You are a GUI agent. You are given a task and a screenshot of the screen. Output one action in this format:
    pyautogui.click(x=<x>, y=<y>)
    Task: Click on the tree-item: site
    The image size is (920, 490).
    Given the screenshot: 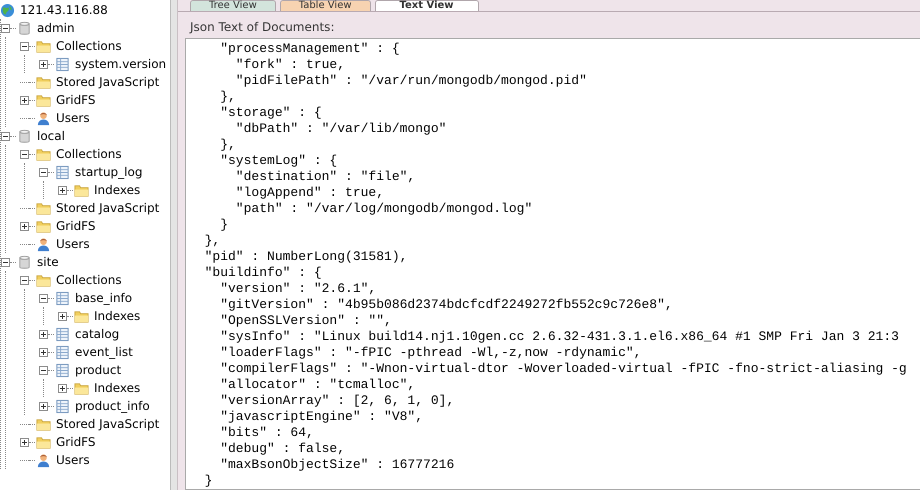 What is the action you would take?
    pyautogui.click(x=48, y=262)
    